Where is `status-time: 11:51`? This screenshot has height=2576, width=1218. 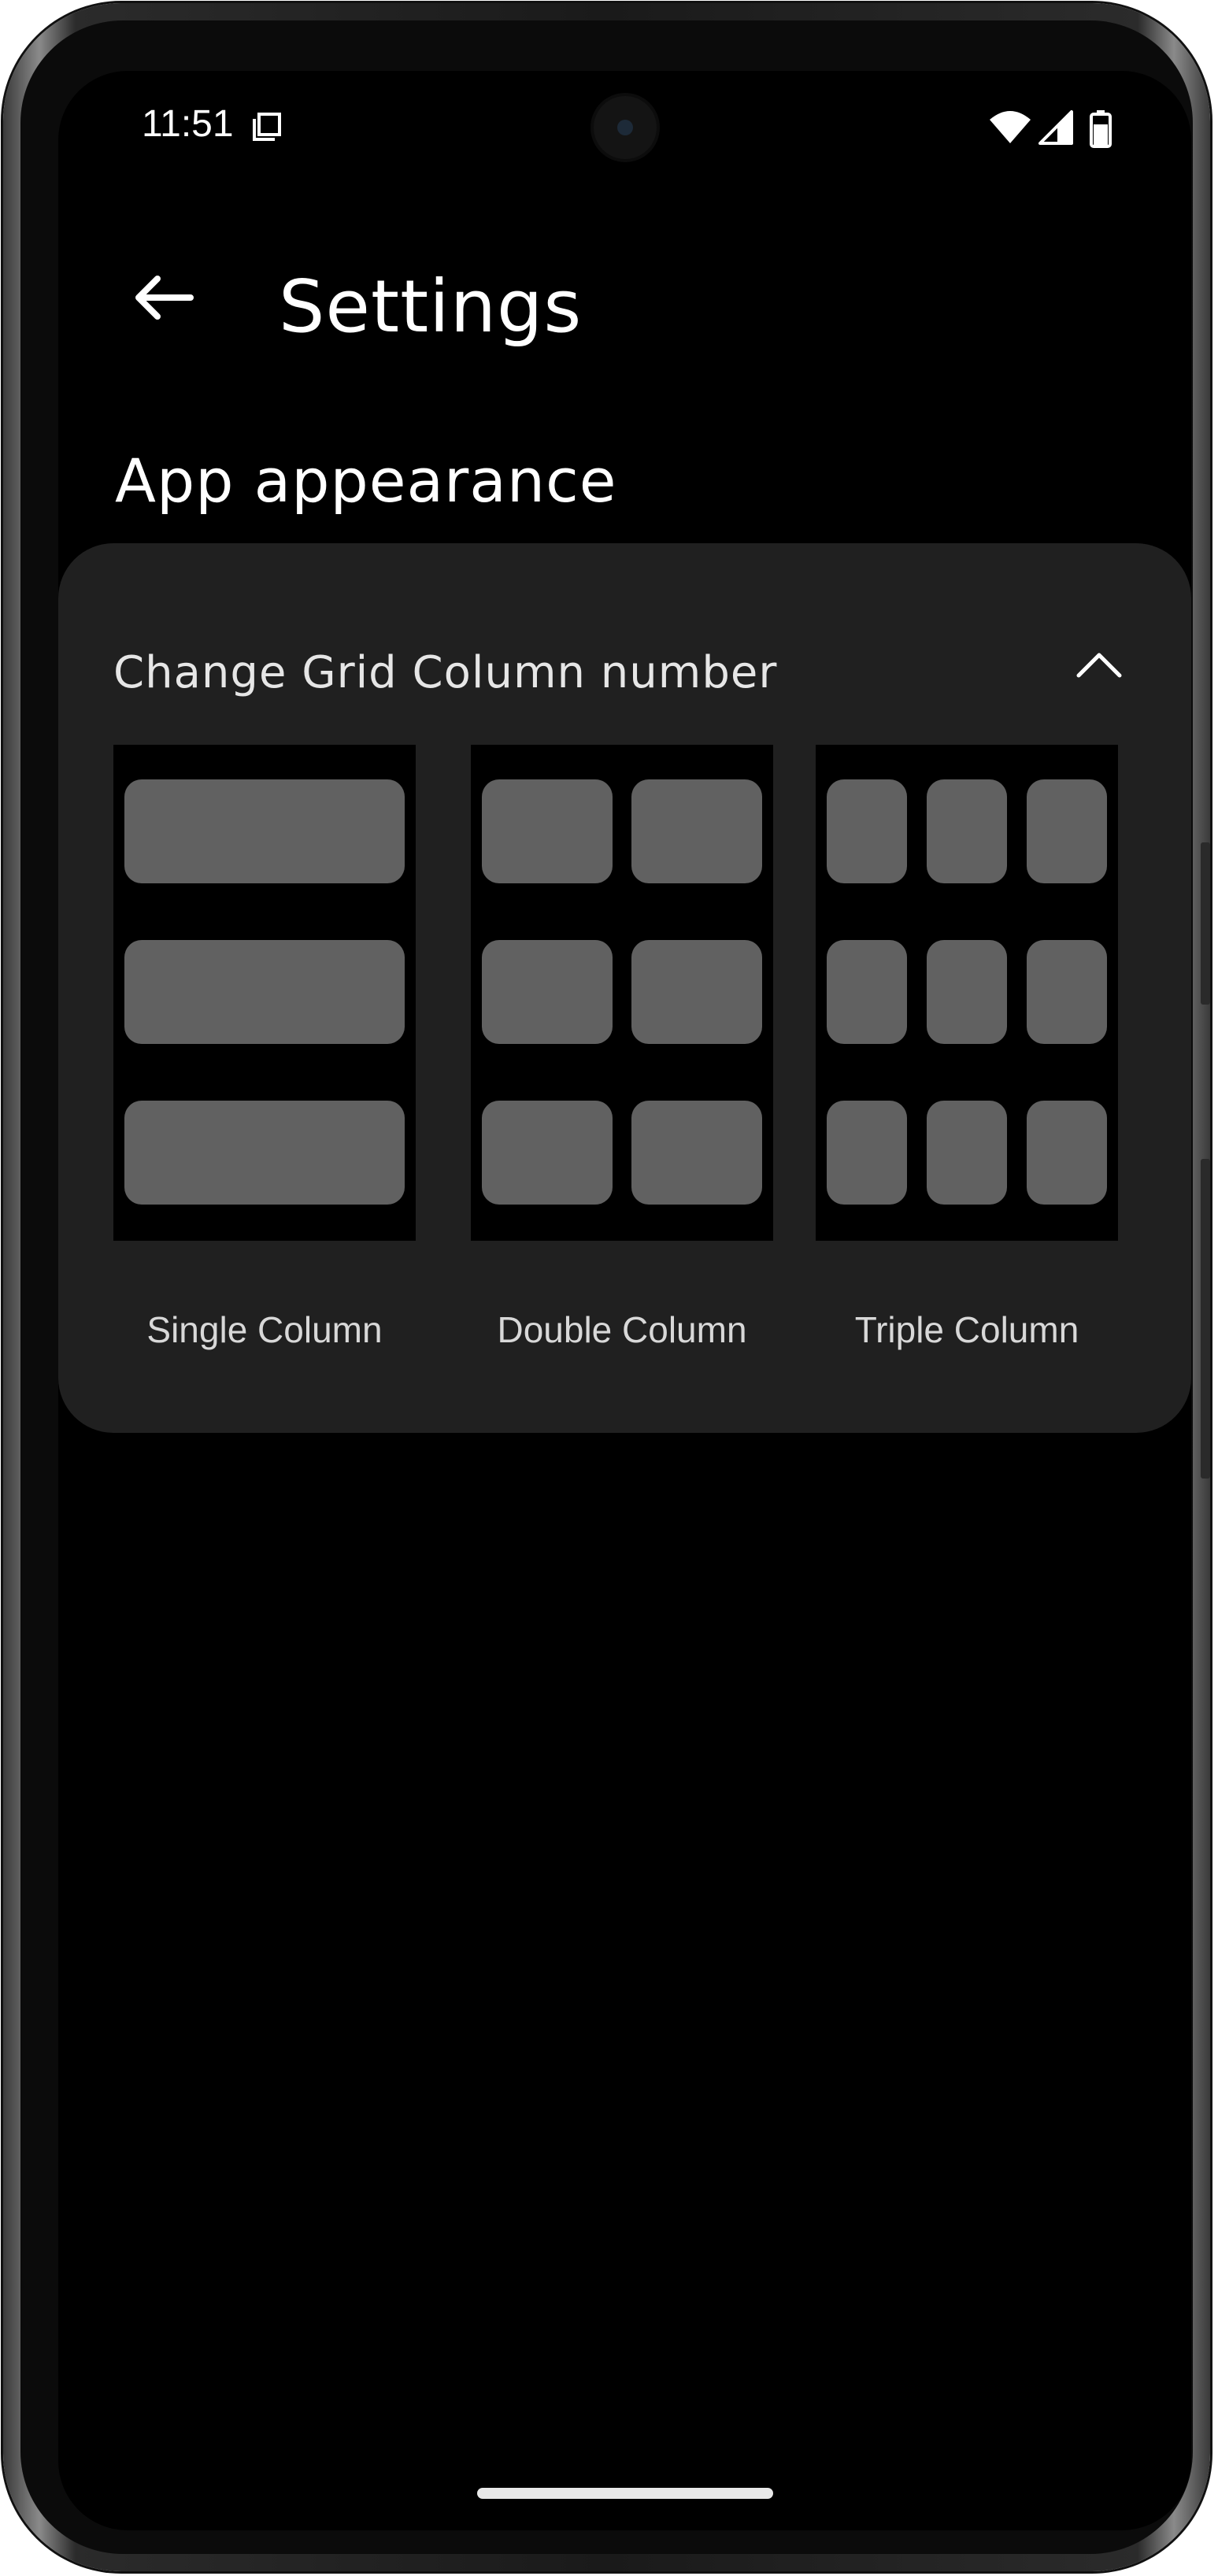 status-time: 11:51 is located at coordinates (188, 124).